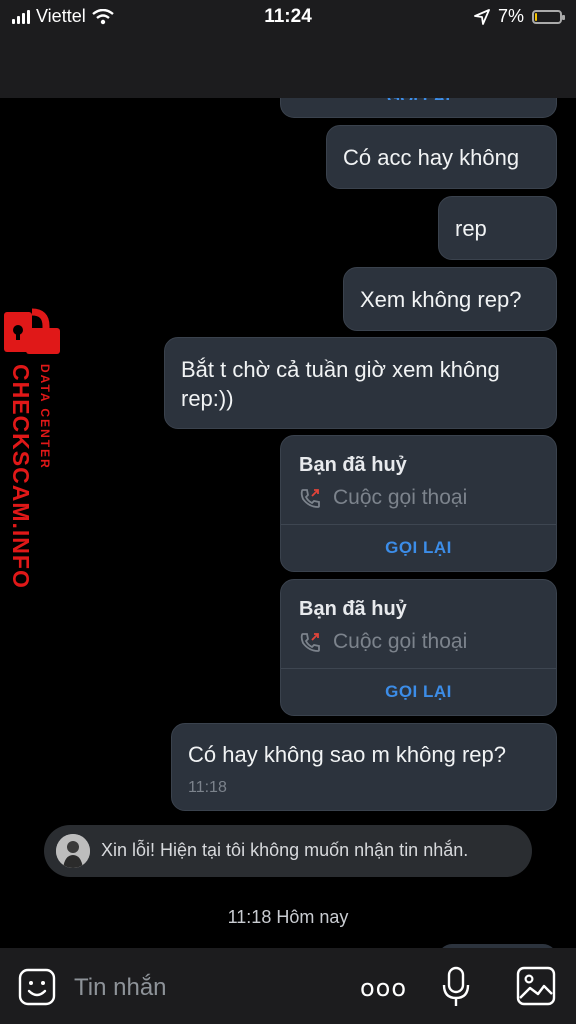 The height and width of the screenshot is (1024, 576). I want to click on input-bar: Tin nhắn ooo, so click(288, 986).